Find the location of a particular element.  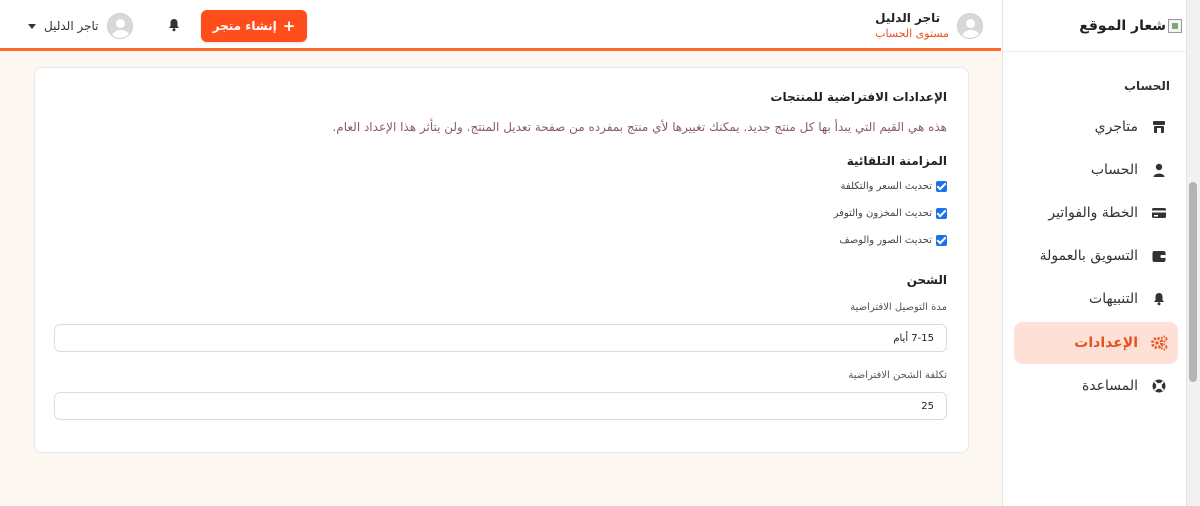

checkbox-label: تحديث السعر والتكلفة is located at coordinates (886, 186).